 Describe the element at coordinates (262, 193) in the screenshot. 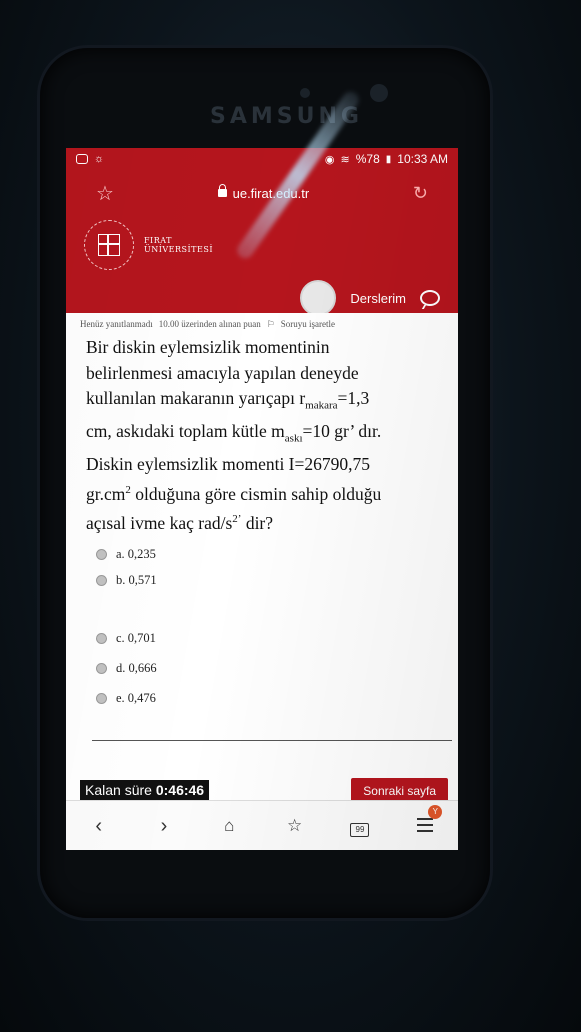

I see `browser-url-bar: ☆ ue.firat.edu.tr ↻` at that location.